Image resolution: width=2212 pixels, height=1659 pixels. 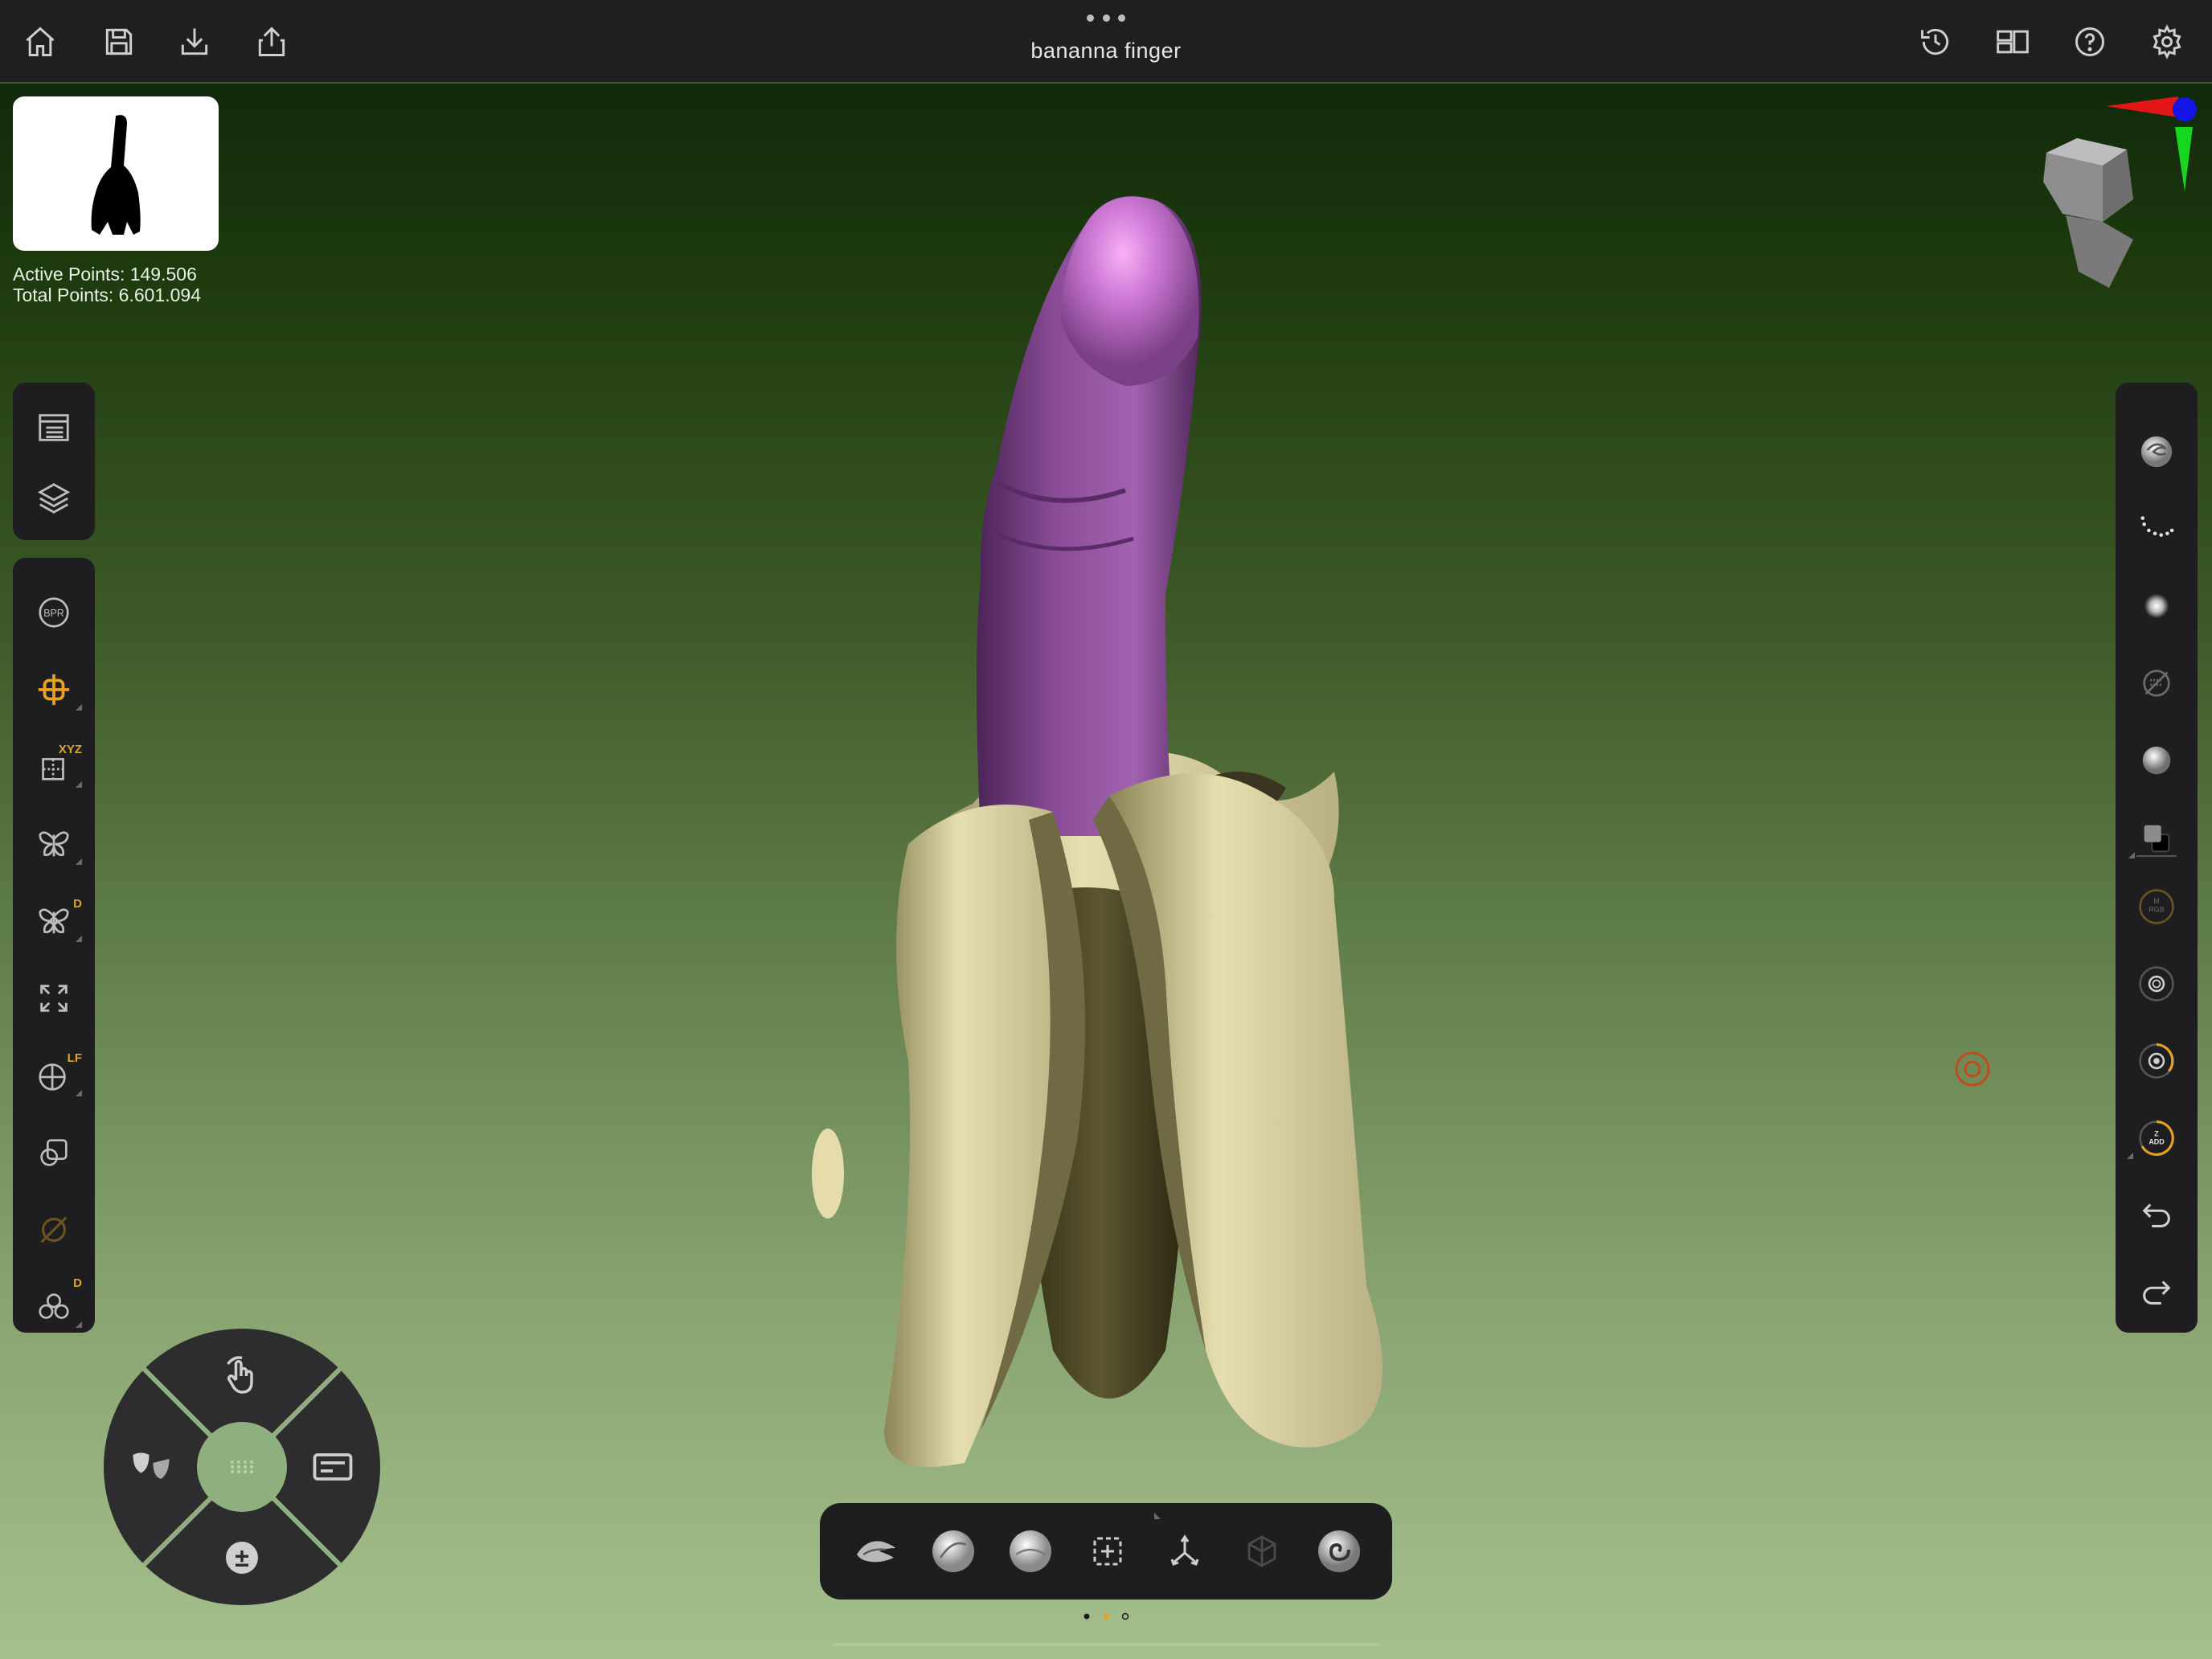 I want to click on total-points: Total Points: 6.601.094, so click(x=107, y=295).